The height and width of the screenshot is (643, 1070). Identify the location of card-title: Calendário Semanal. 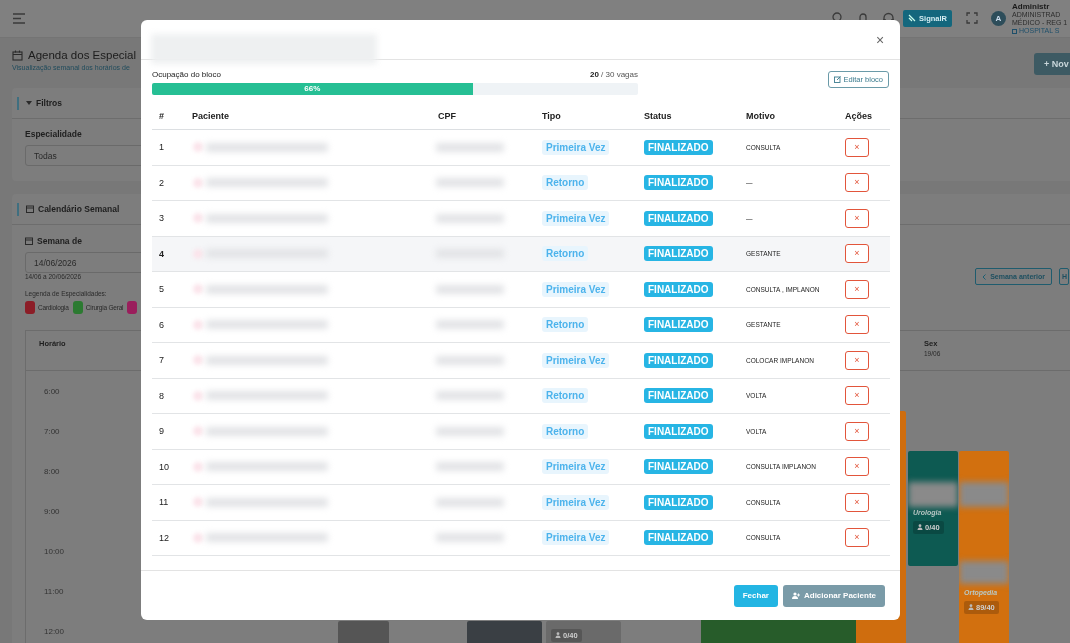
(79, 209).